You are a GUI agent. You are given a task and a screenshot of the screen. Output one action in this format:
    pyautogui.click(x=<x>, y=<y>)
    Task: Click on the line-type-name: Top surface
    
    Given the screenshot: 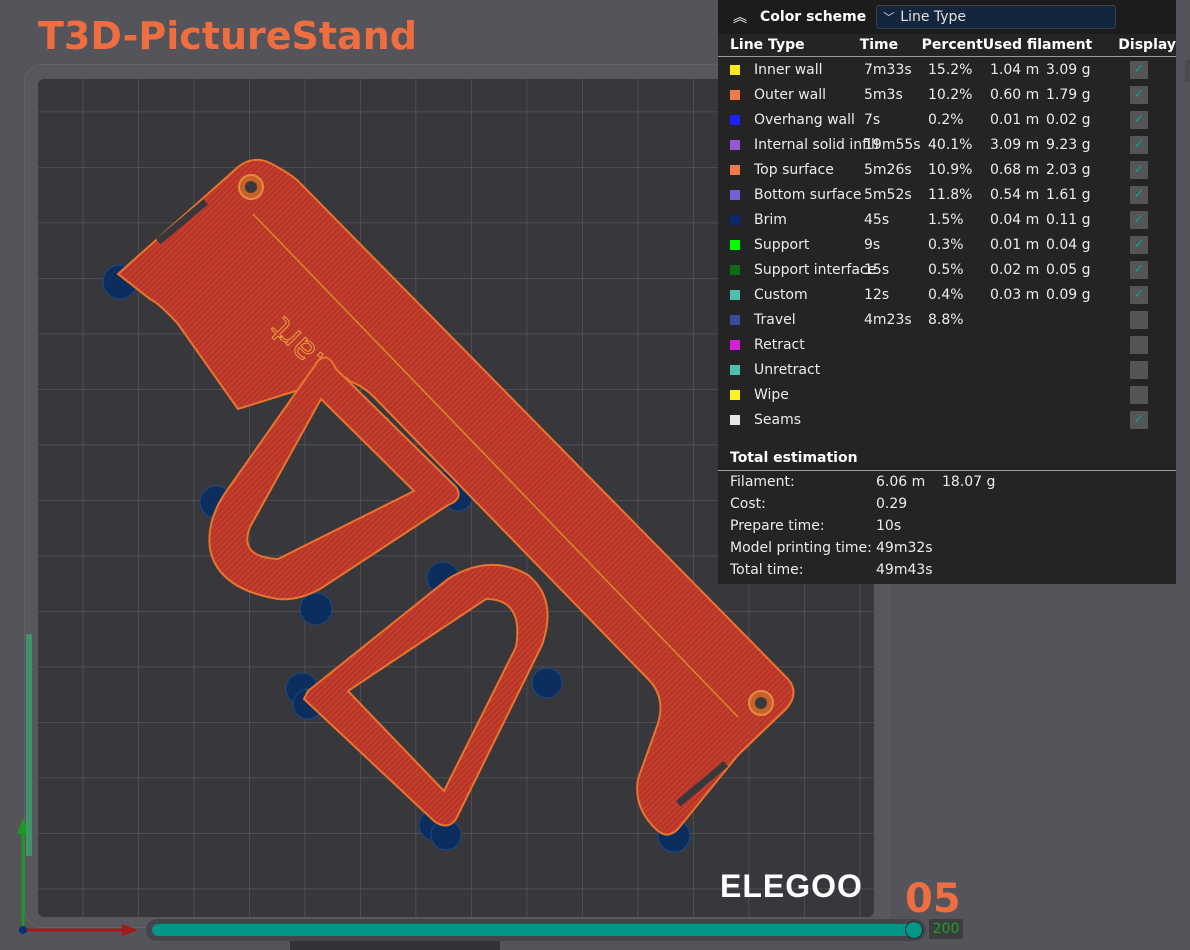 What is the action you would take?
    pyautogui.click(x=794, y=169)
    